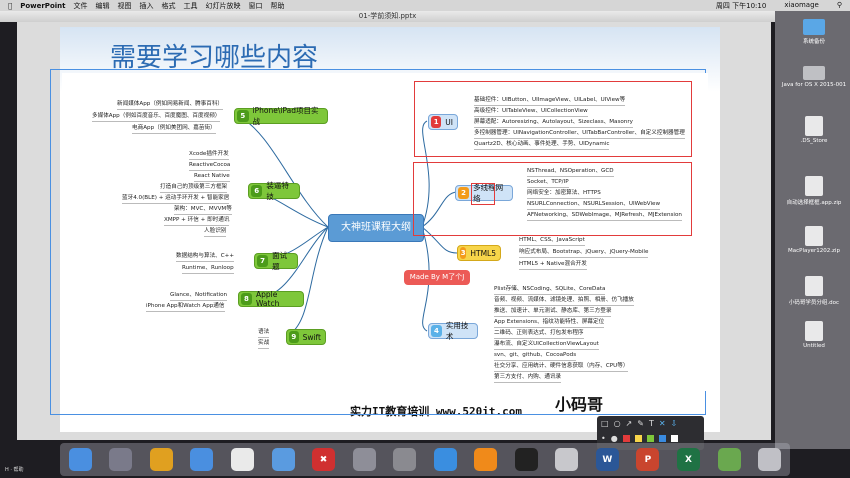  What do you see at coordinates (436, 331) in the screenshot?
I see `topic-number: 4` at bounding box center [436, 331].